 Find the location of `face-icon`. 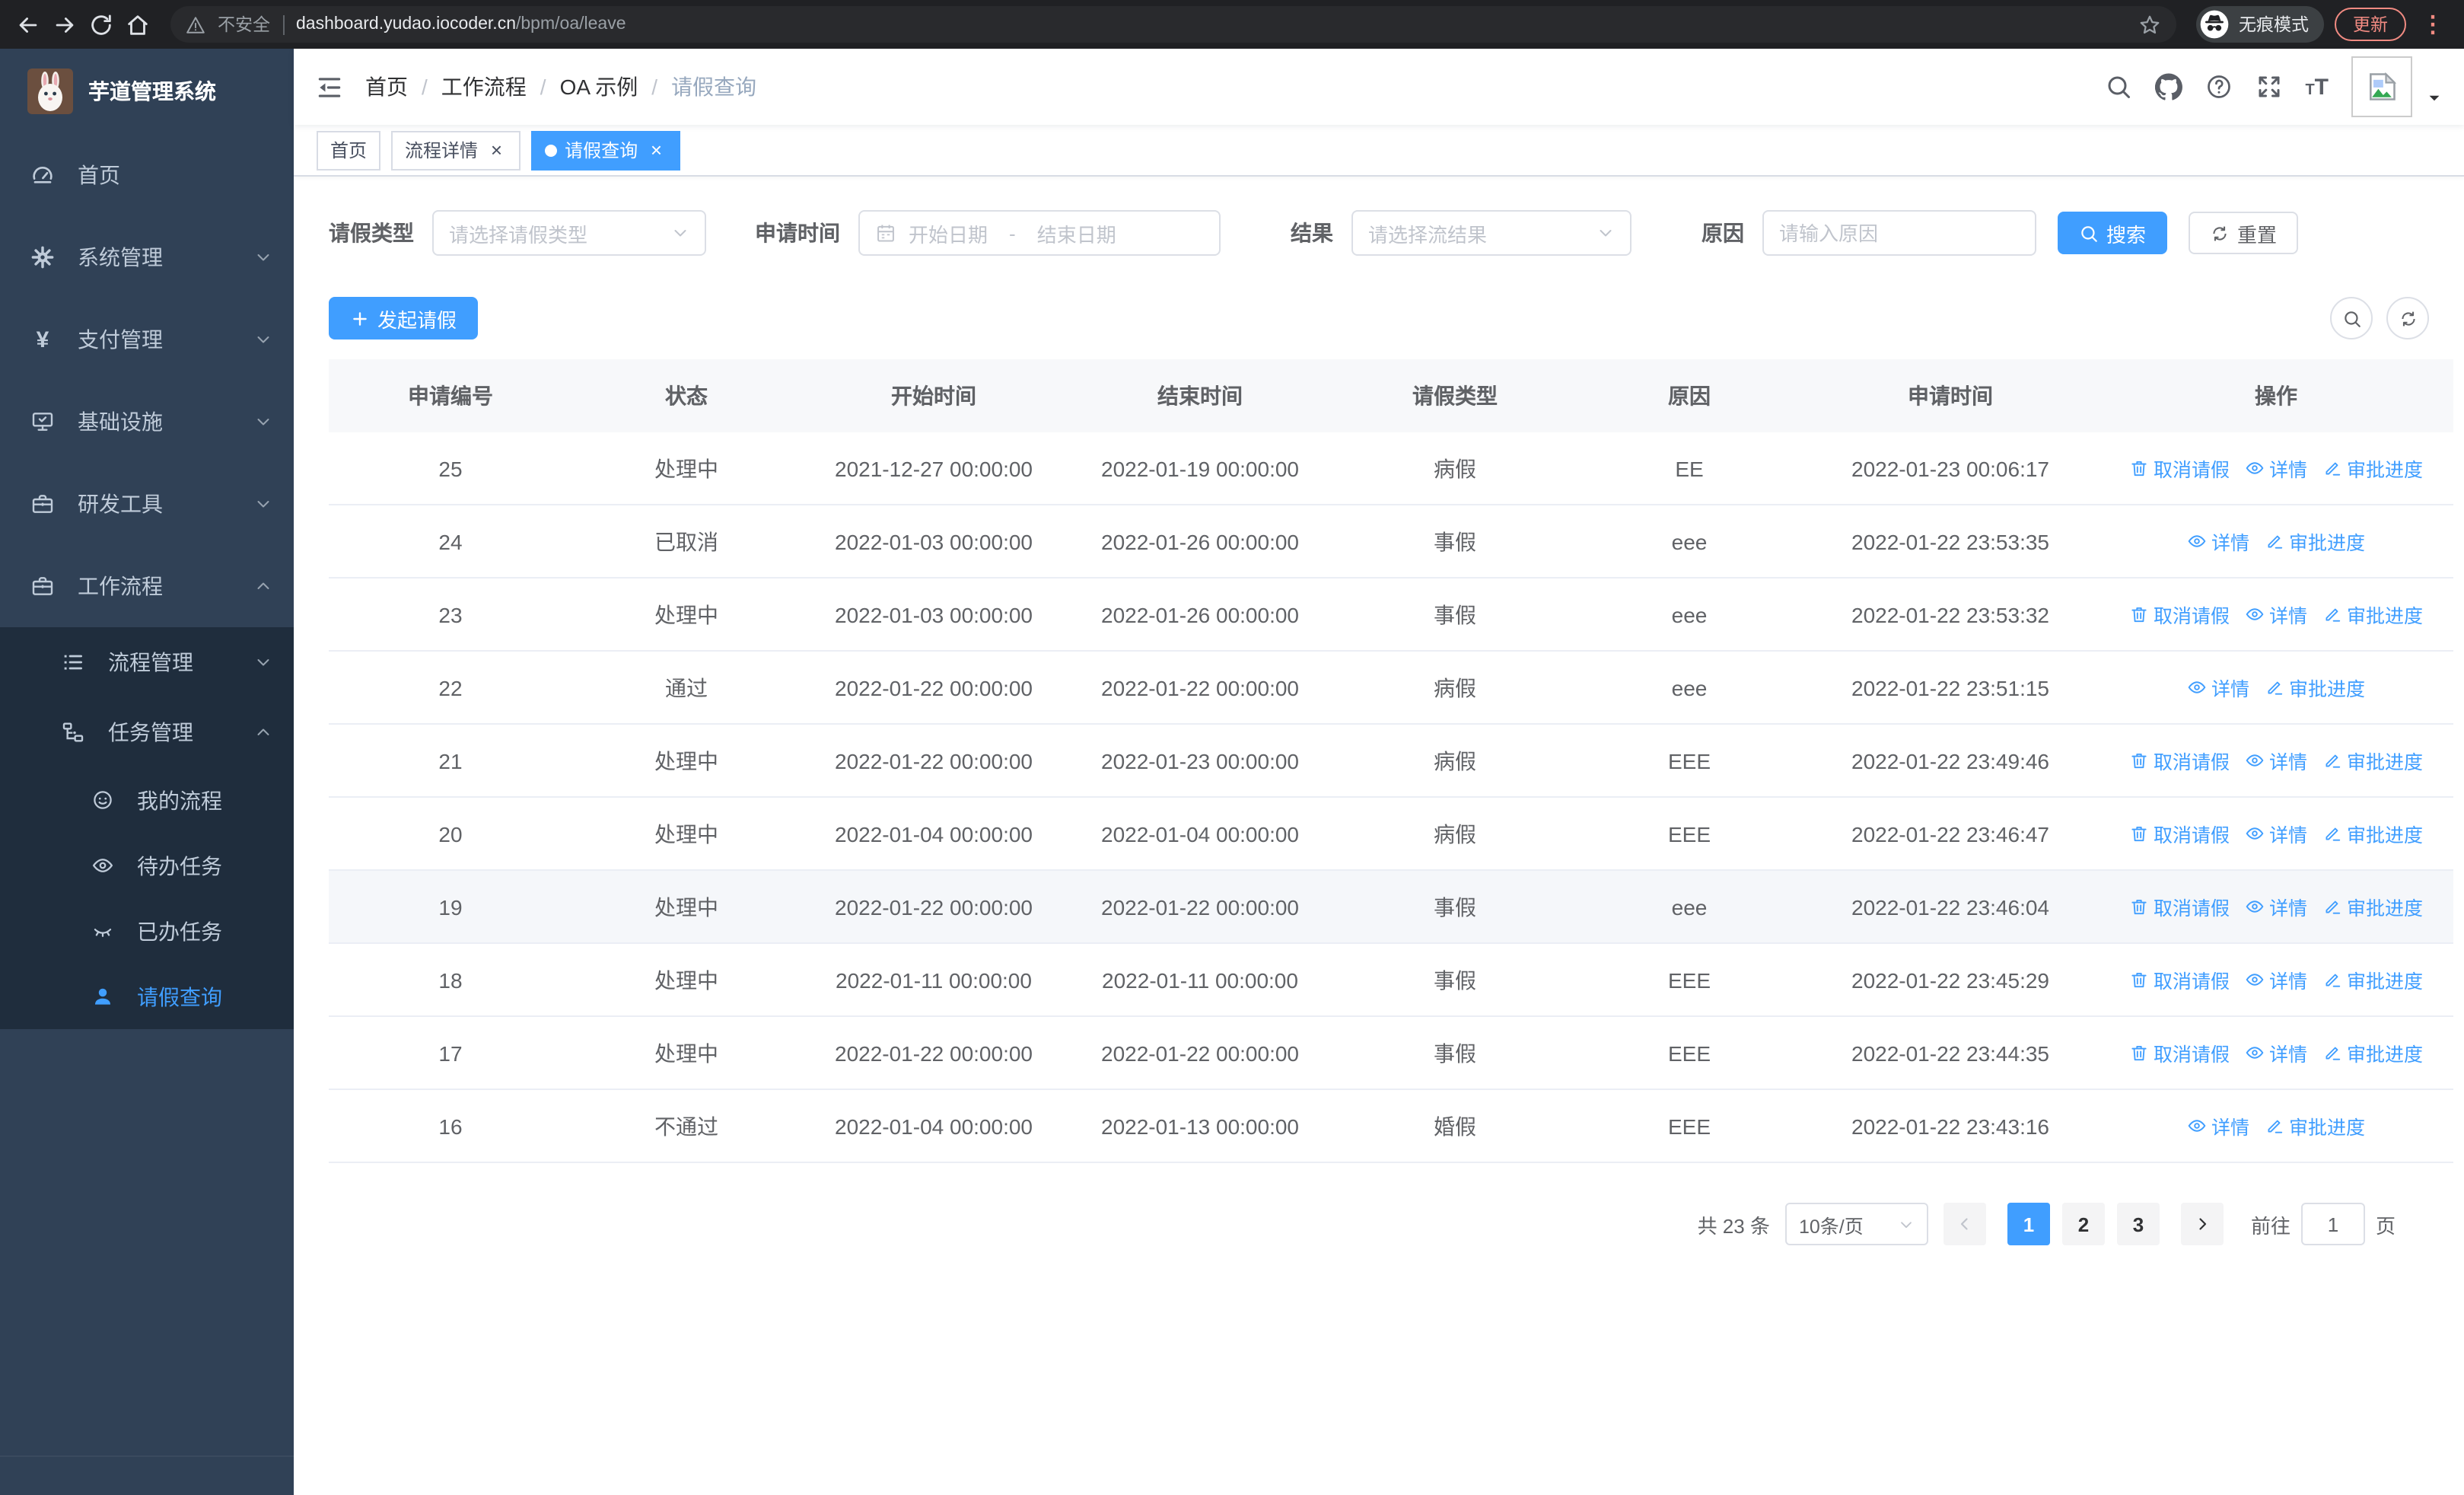

face-icon is located at coordinates (103, 800).